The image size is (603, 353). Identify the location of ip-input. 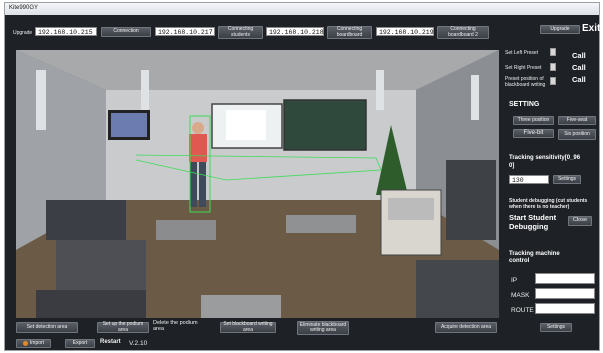
(565, 278).